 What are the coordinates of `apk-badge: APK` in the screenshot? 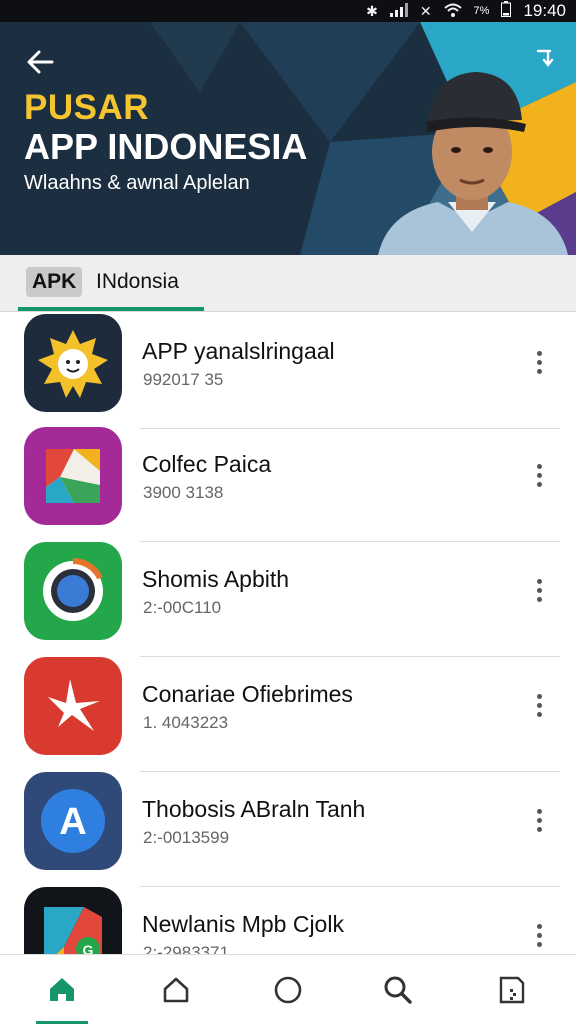 It's located at (54, 282).